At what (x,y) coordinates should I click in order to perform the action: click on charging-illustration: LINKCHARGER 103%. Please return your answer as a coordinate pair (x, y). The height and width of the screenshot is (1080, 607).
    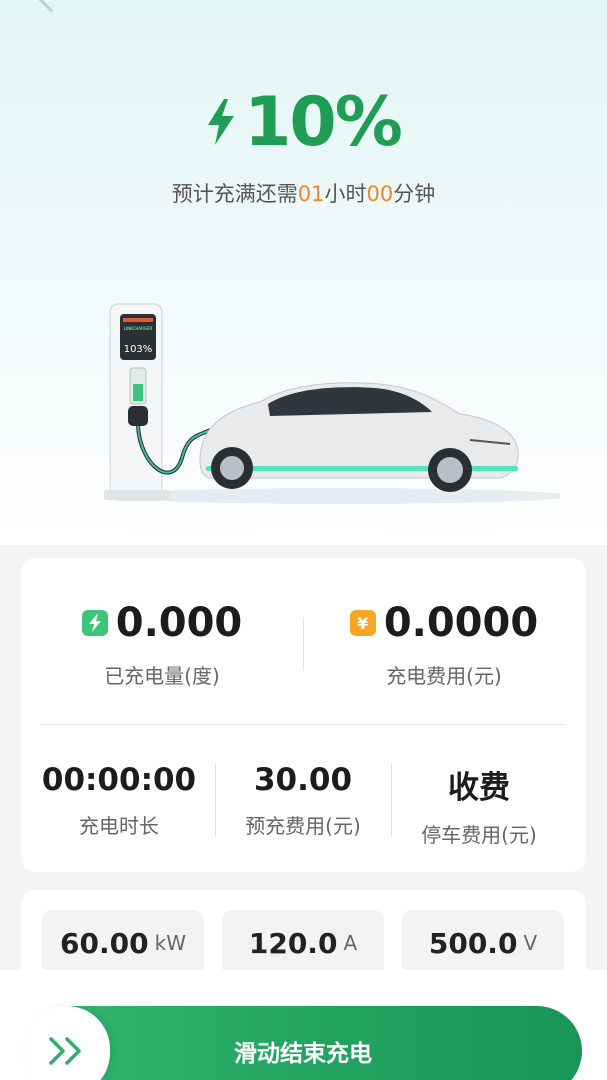
    Looking at the image, I should click on (332, 403).